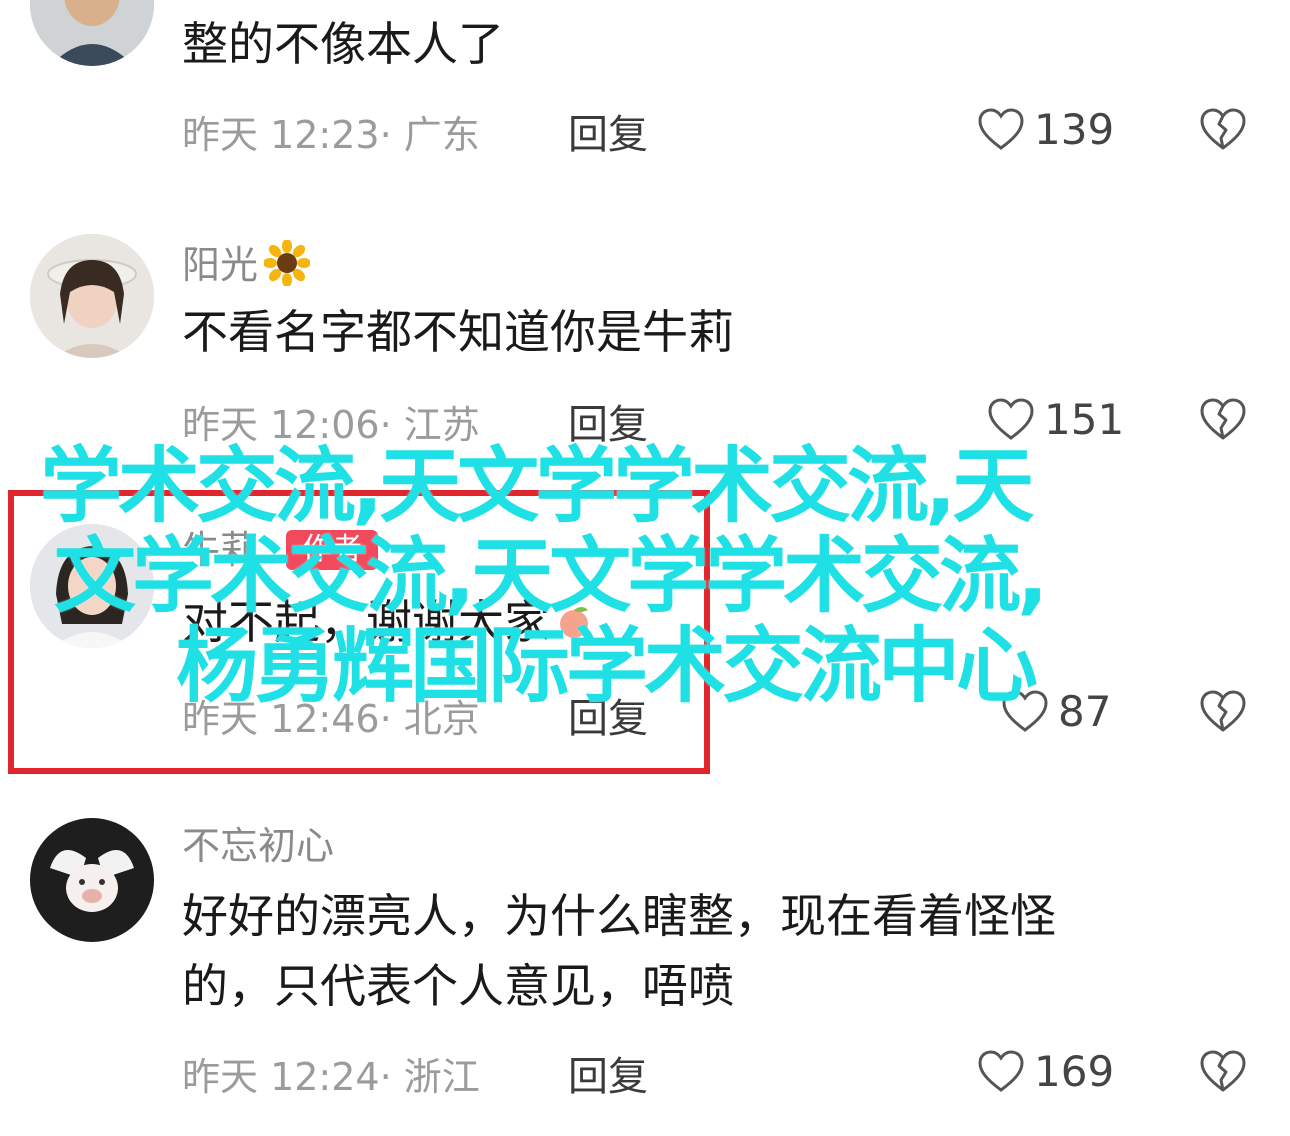 This screenshot has height=1136, width=1290. Describe the element at coordinates (551, 576) in the screenshot. I see `overlay-line: 文学术交流,天文学学术交流,` at that location.